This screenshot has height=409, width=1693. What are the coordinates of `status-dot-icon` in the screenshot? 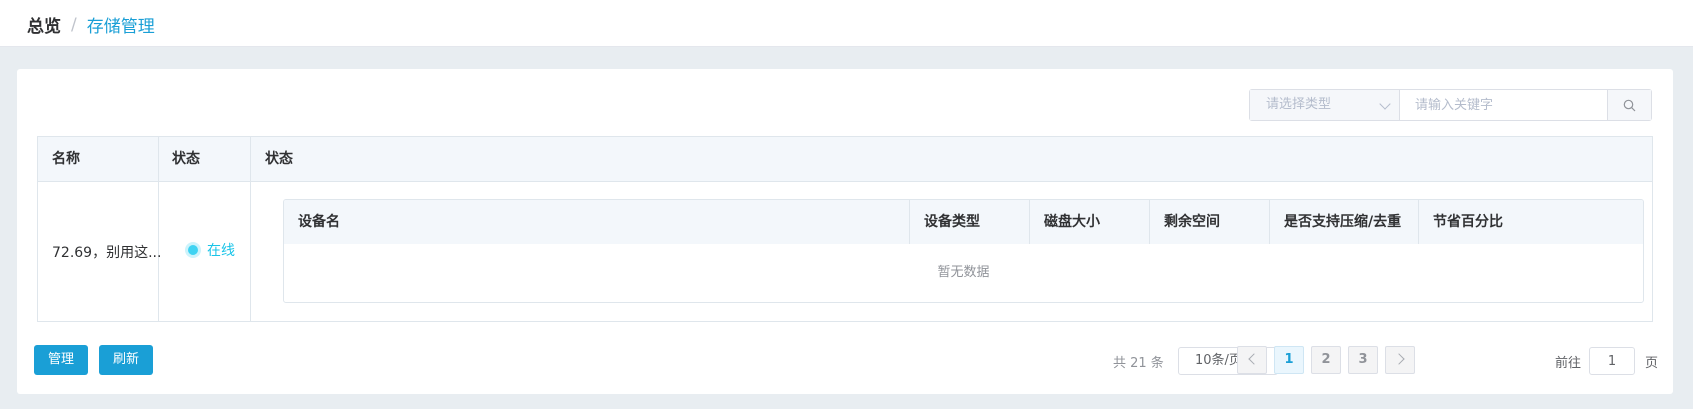 It's located at (193, 250).